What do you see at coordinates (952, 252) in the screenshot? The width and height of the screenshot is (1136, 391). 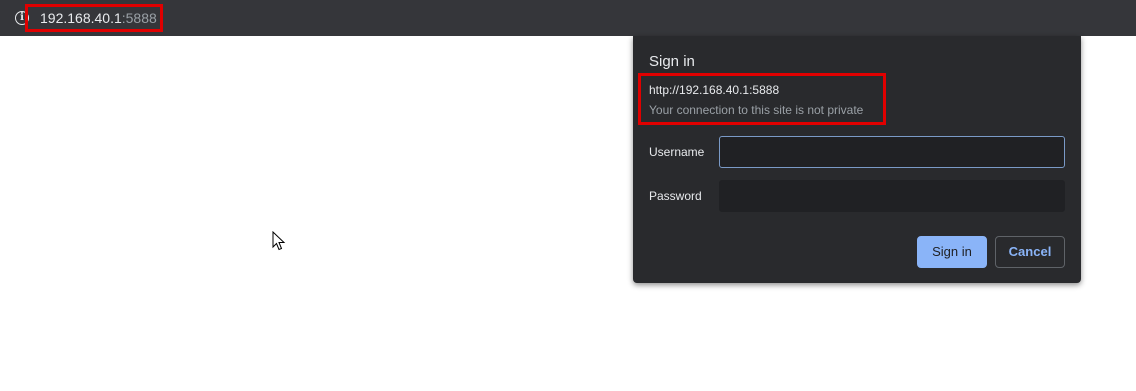 I see `sign-in-button: Sign in` at bounding box center [952, 252].